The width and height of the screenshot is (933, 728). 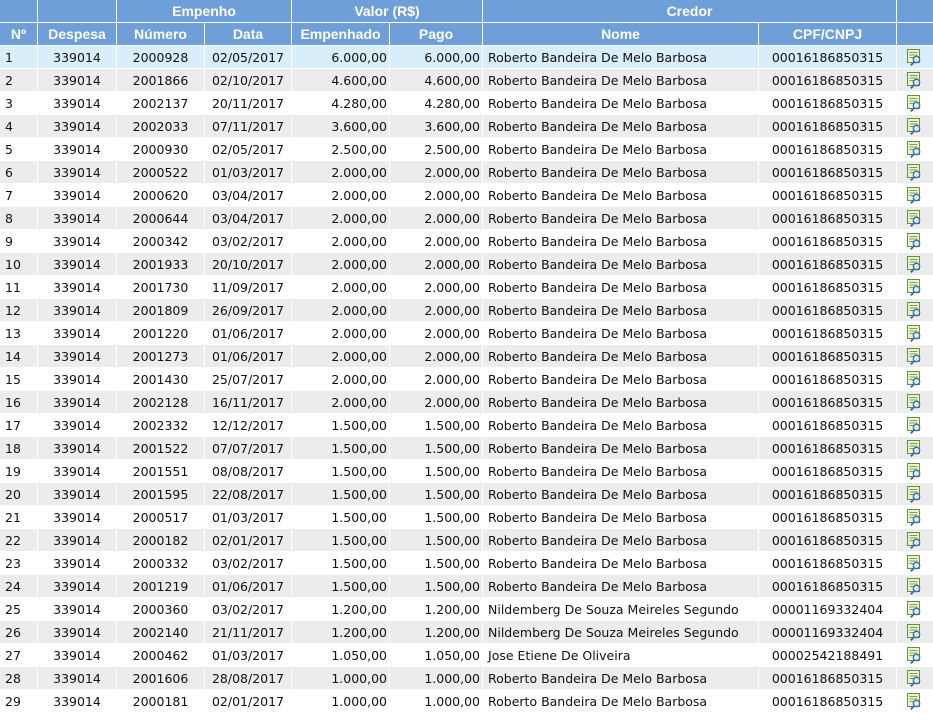 What do you see at coordinates (18, 517) in the screenshot?
I see `cell-no: 21` at bounding box center [18, 517].